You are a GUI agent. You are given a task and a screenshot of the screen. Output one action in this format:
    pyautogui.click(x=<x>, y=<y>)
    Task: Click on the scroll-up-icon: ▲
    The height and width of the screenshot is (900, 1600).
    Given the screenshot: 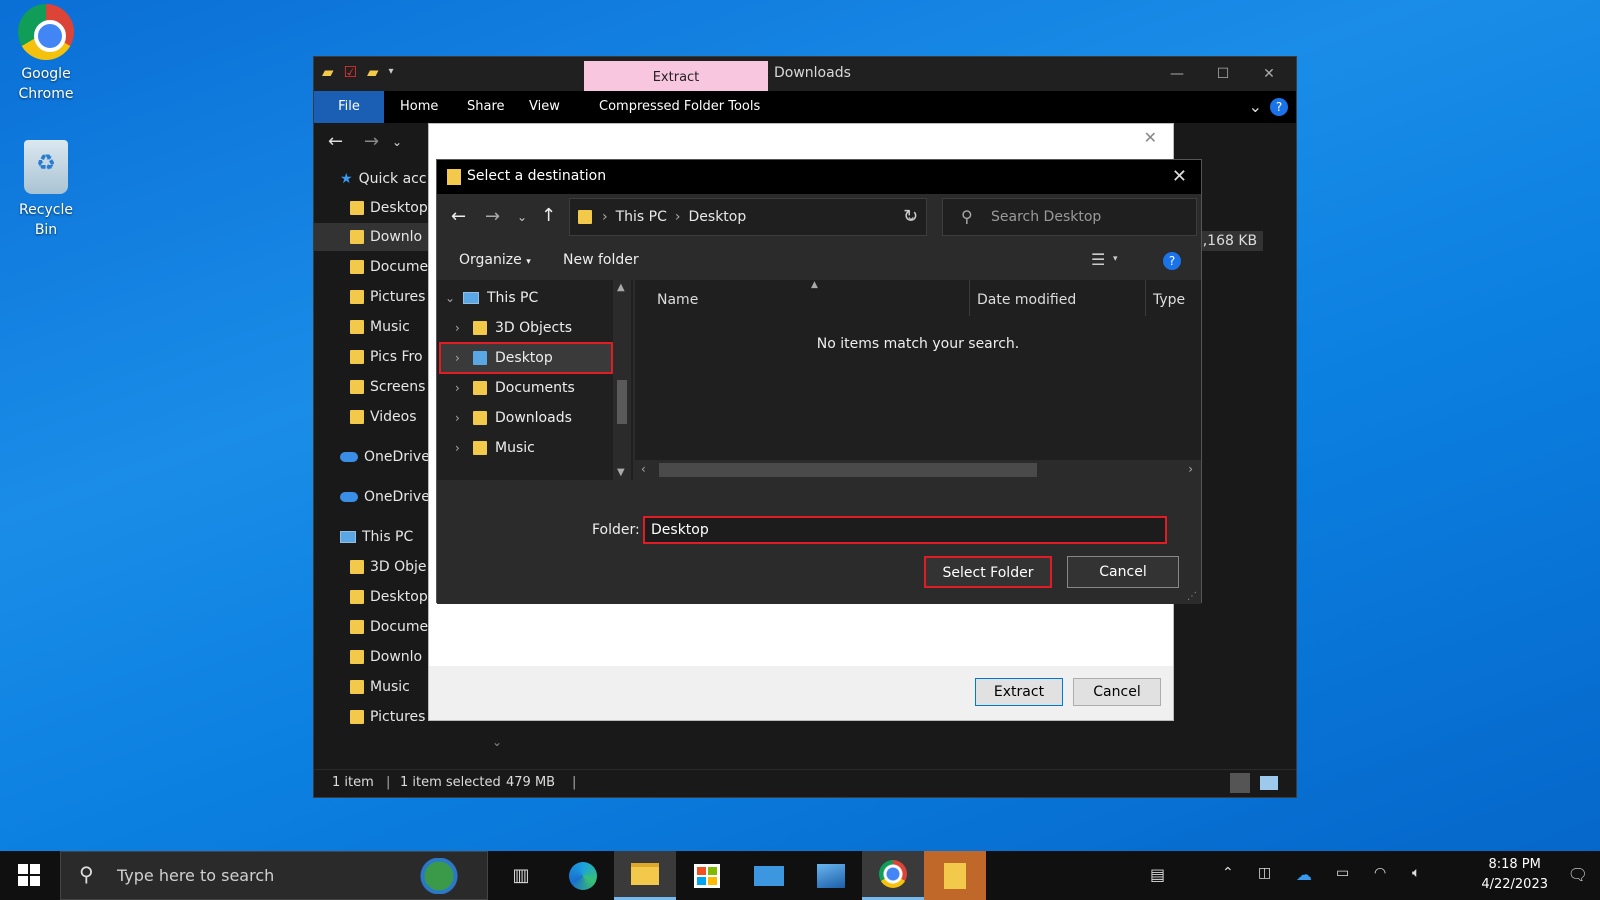 What is the action you would take?
    pyautogui.click(x=621, y=287)
    